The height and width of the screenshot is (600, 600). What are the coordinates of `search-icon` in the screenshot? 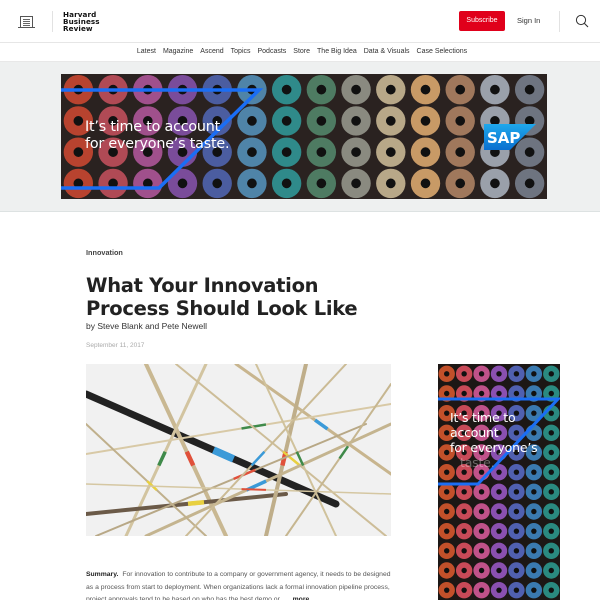 It's located at (582, 21).